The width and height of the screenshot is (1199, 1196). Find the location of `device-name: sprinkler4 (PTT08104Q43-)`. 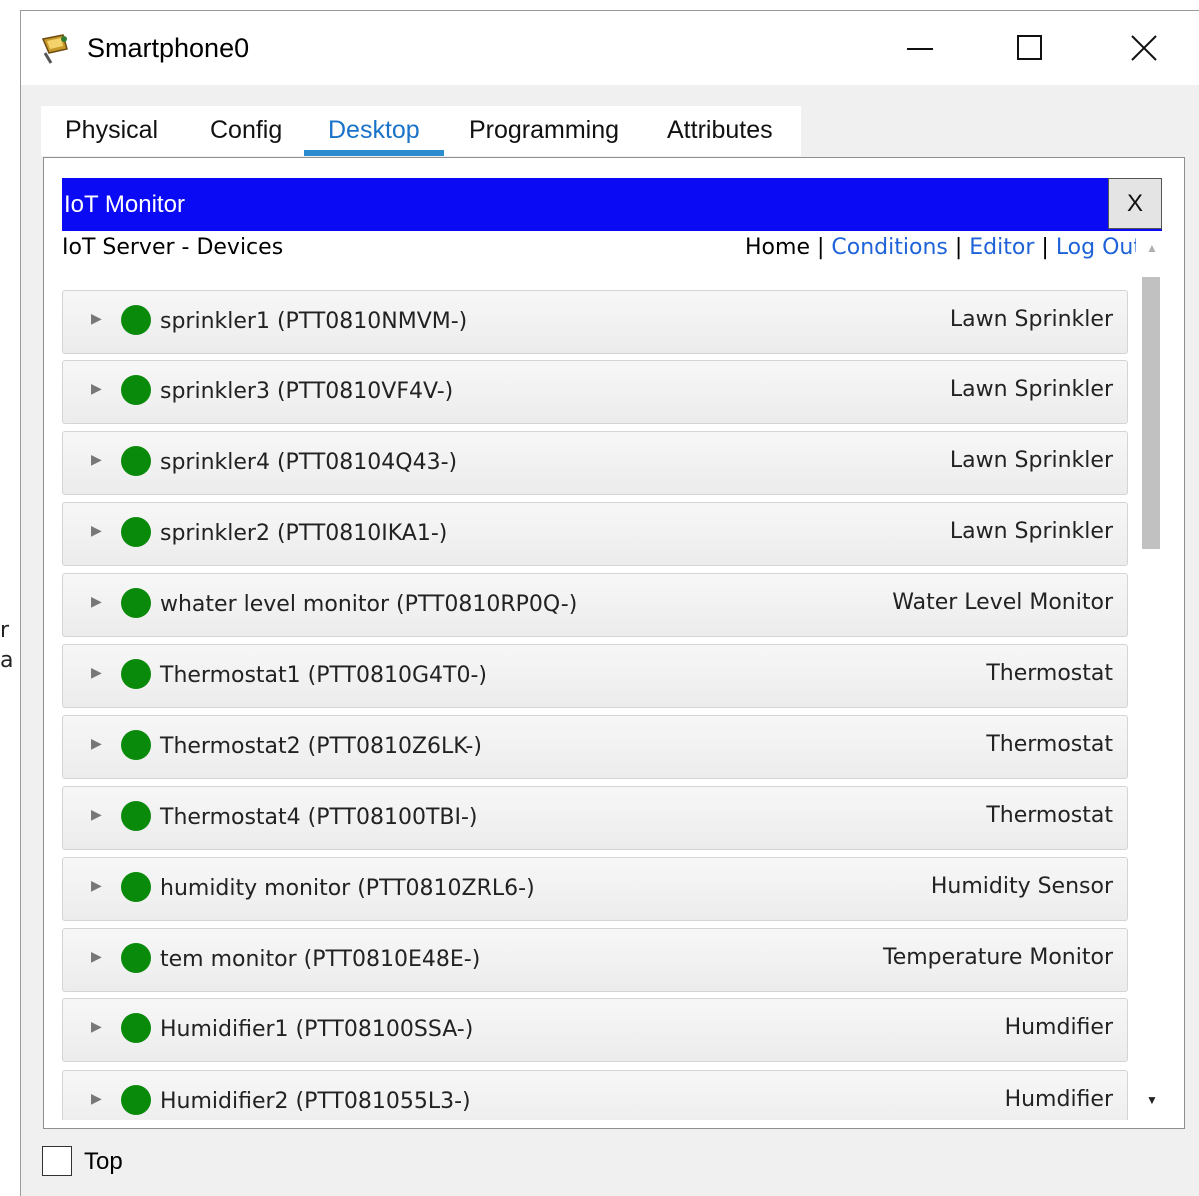

device-name: sprinkler4 (PTT08104Q43-) is located at coordinates (309, 462).